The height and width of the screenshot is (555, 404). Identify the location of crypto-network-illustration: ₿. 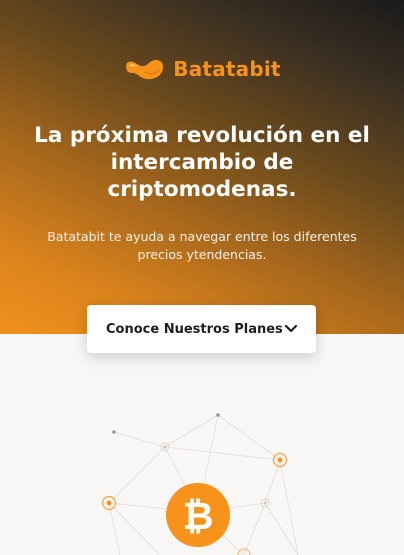
(200, 484).